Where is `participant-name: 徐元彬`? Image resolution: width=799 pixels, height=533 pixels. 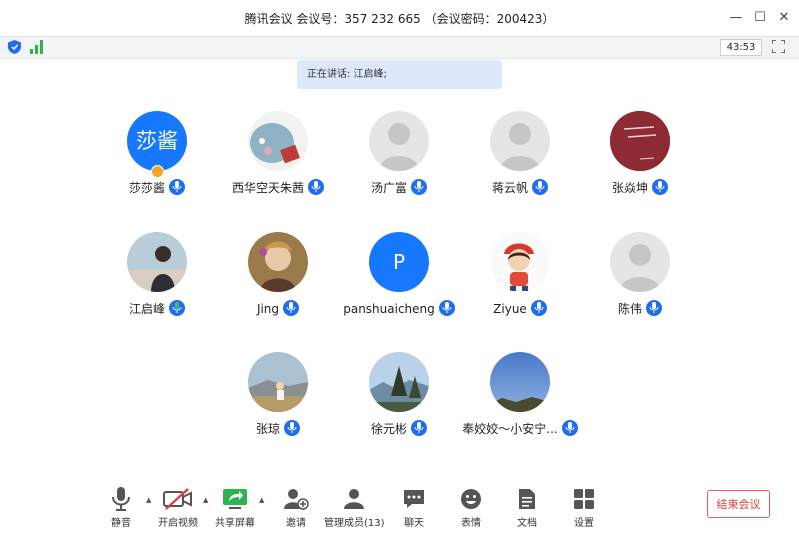 participant-name: 徐元彬 is located at coordinates (388, 429).